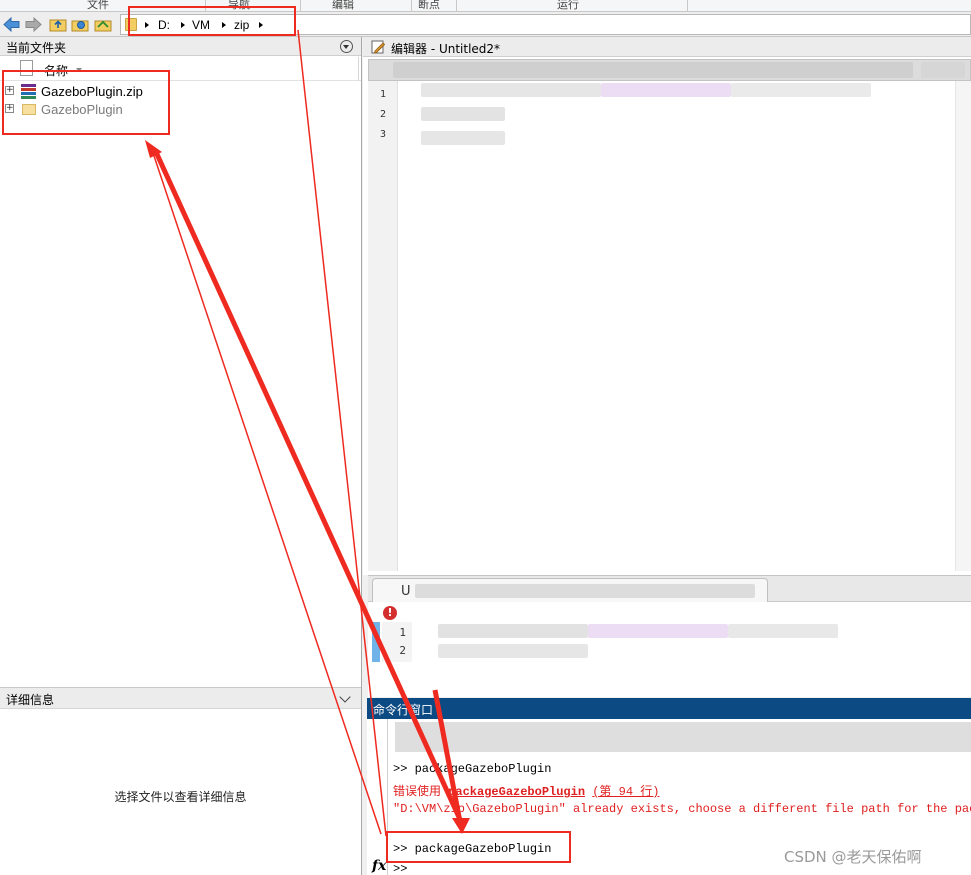  What do you see at coordinates (80, 24) in the screenshot?
I see `browse-folder-icon` at bounding box center [80, 24].